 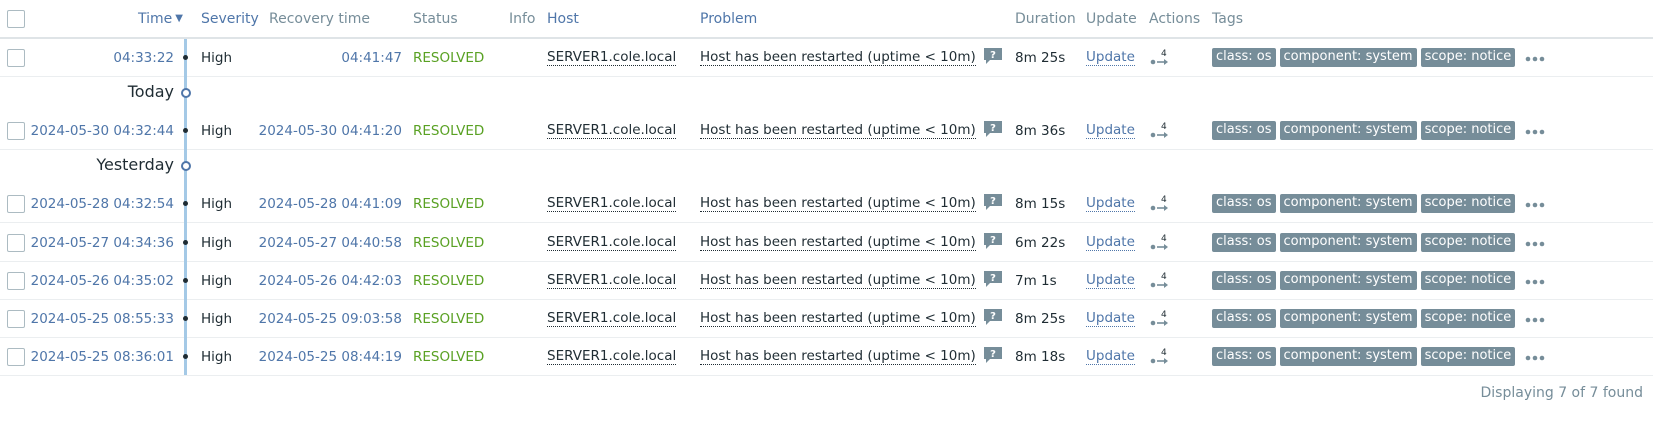 What do you see at coordinates (1045, 18) in the screenshot?
I see `column-duration-header: Duration` at bounding box center [1045, 18].